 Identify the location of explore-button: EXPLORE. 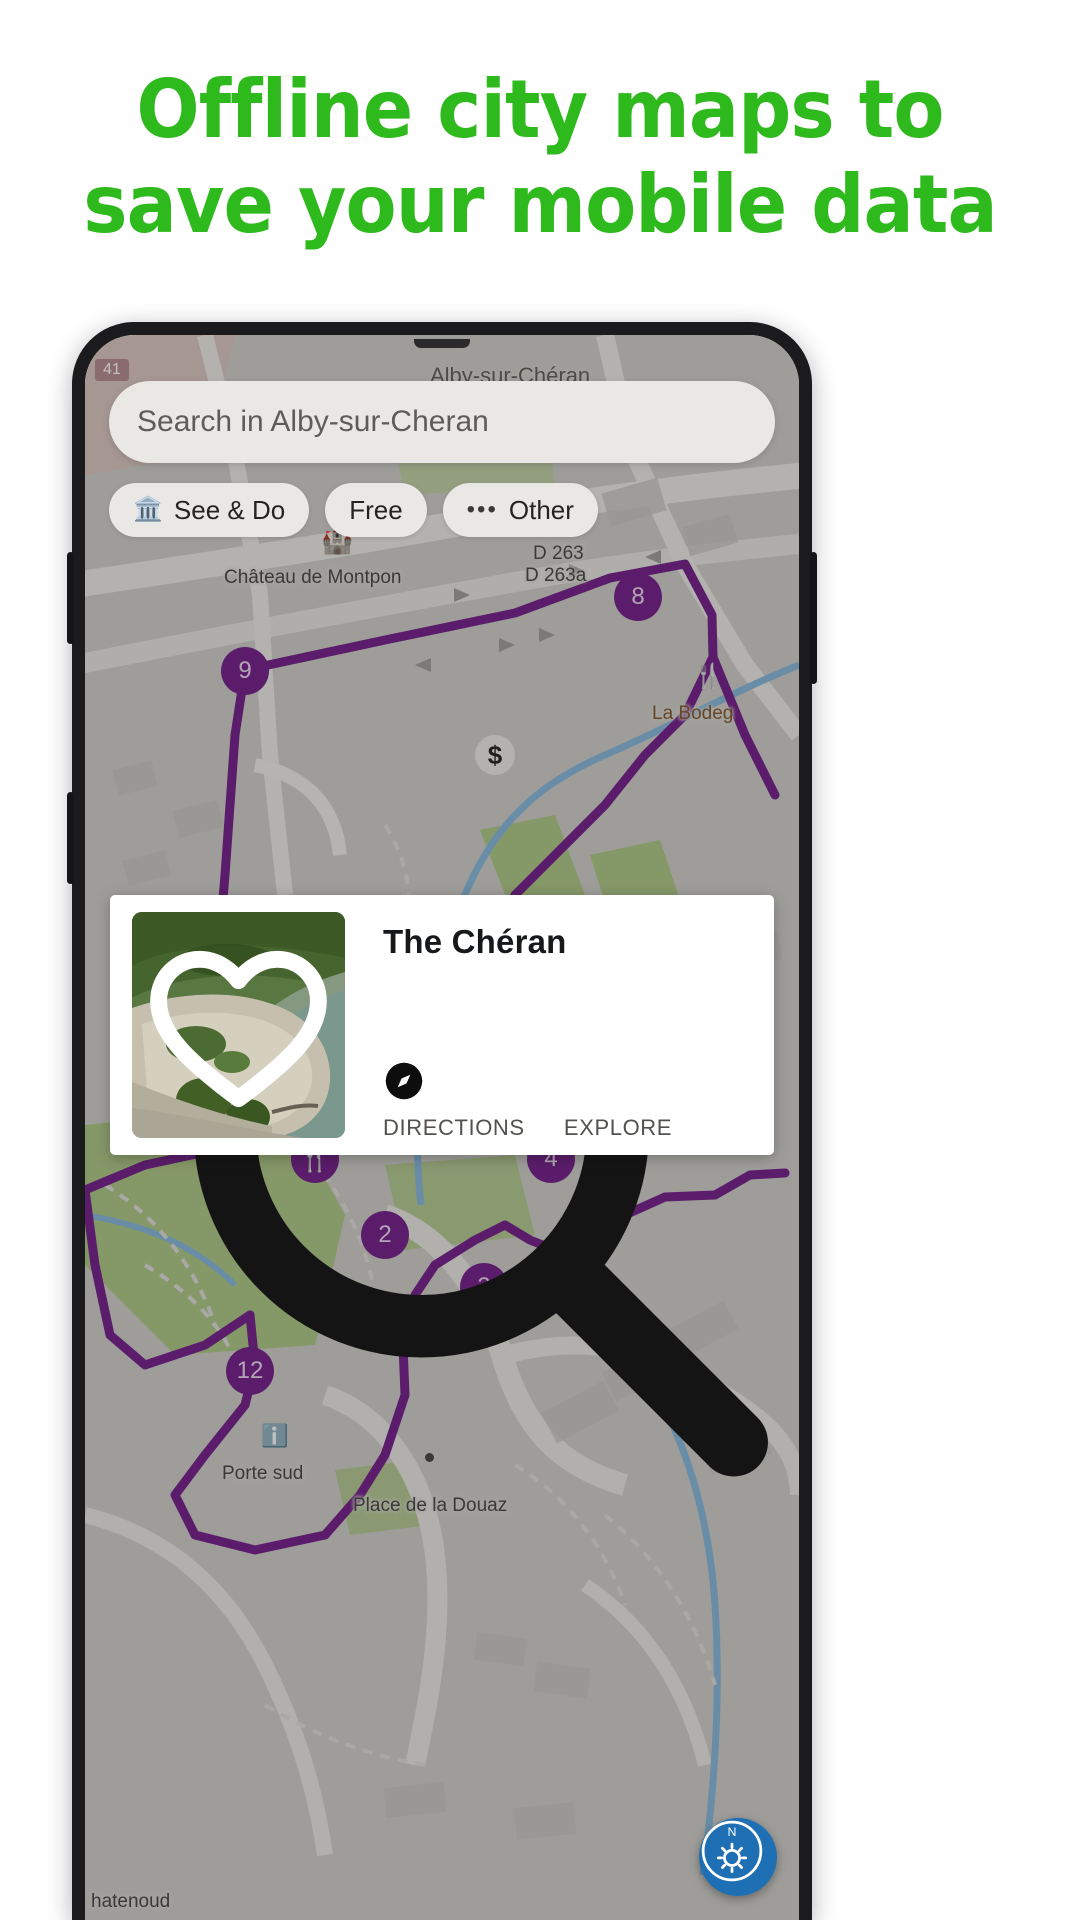
(534, 1100).